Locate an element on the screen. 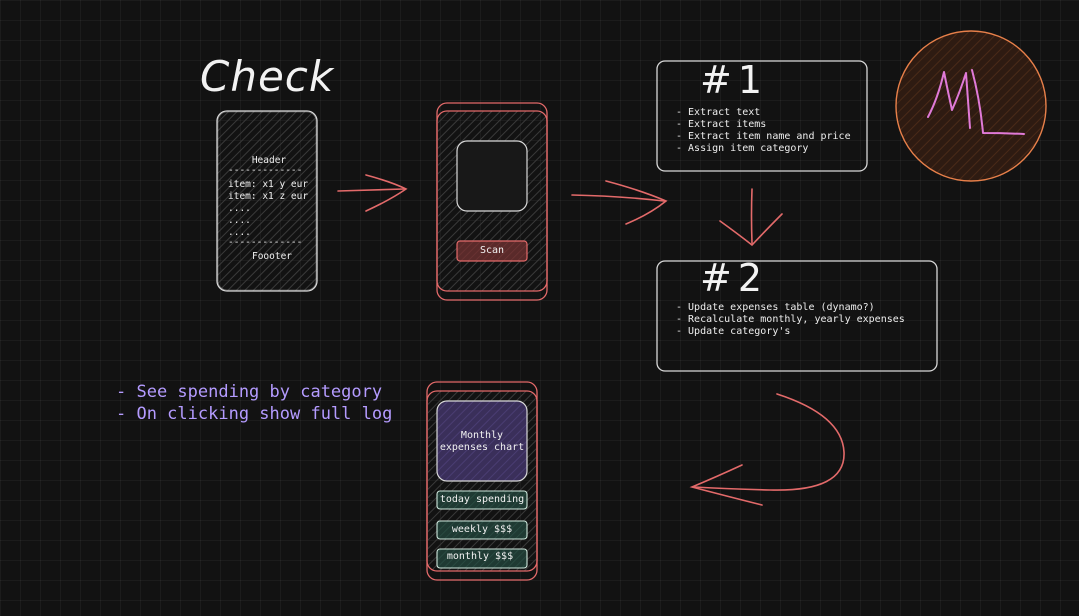  receipt-line: item: x1 y eur is located at coordinates (268, 184).